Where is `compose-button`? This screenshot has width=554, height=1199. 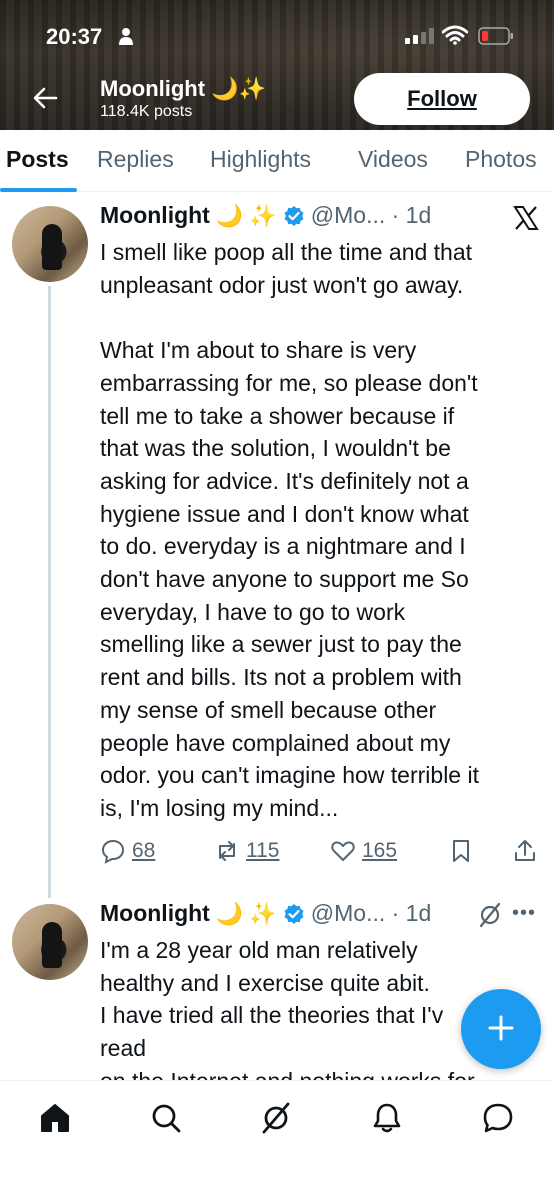 compose-button is located at coordinates (501, 1029).